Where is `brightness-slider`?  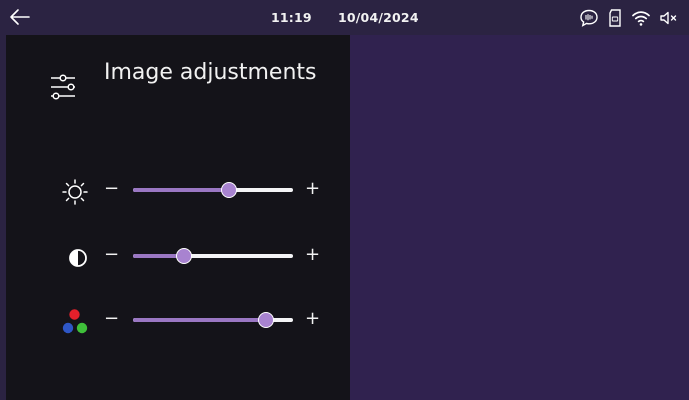
brightness-slider is located at coordinates (213, 190).